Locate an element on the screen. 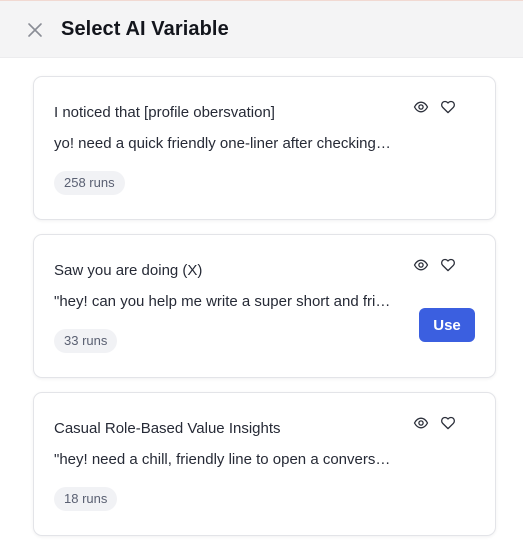 This screenshot has height=555, width=523. panel-header: Select AI Variable is located at coordinates (261, 29).